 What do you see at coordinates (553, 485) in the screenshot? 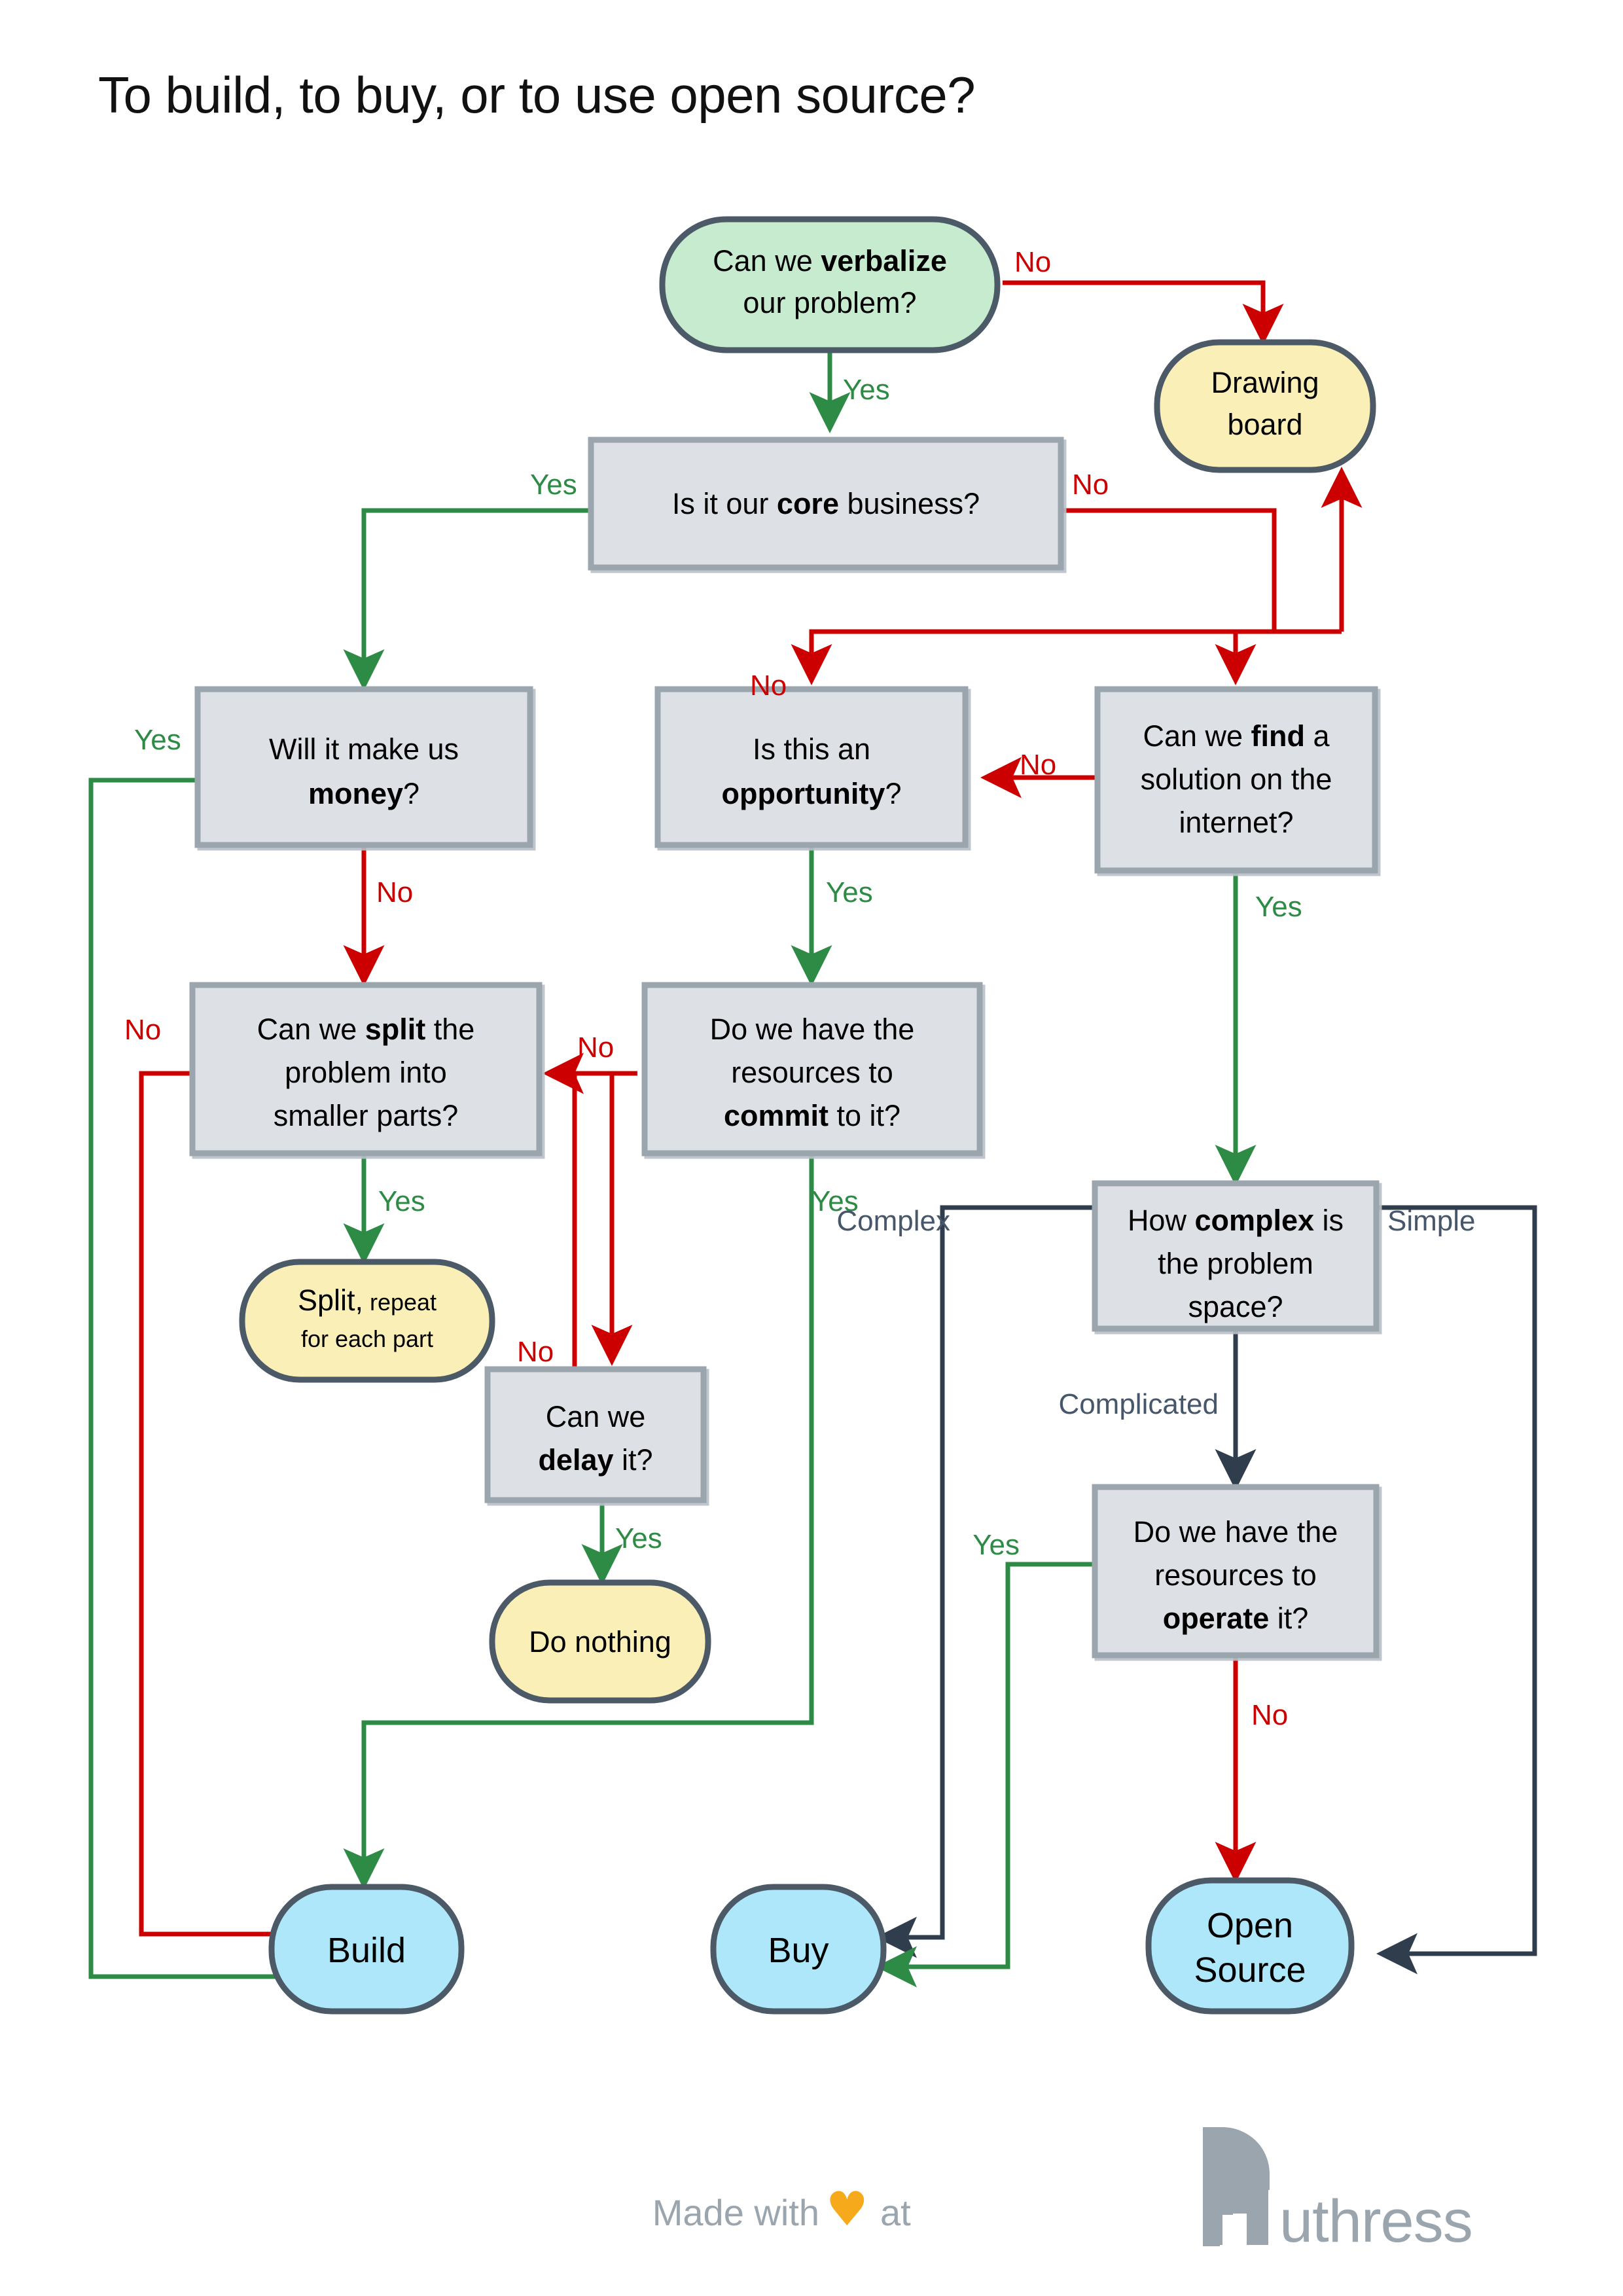
I see `edge-label-core-yes: Yes` at bounding box center [553, 485].